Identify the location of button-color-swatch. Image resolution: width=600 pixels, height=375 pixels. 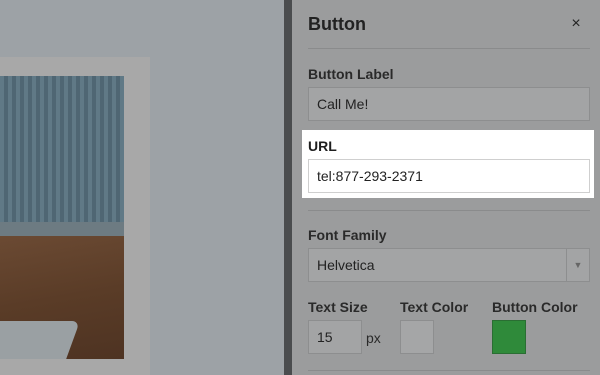
(509, 337).